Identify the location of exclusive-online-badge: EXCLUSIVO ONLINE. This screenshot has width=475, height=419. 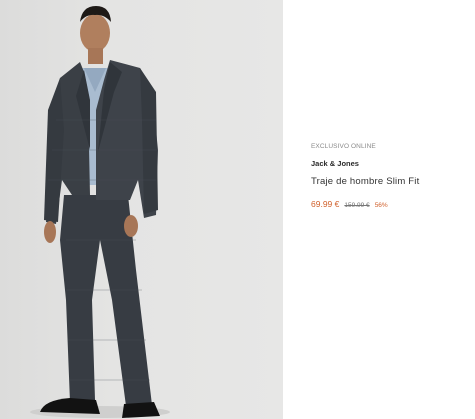
(343, 146).